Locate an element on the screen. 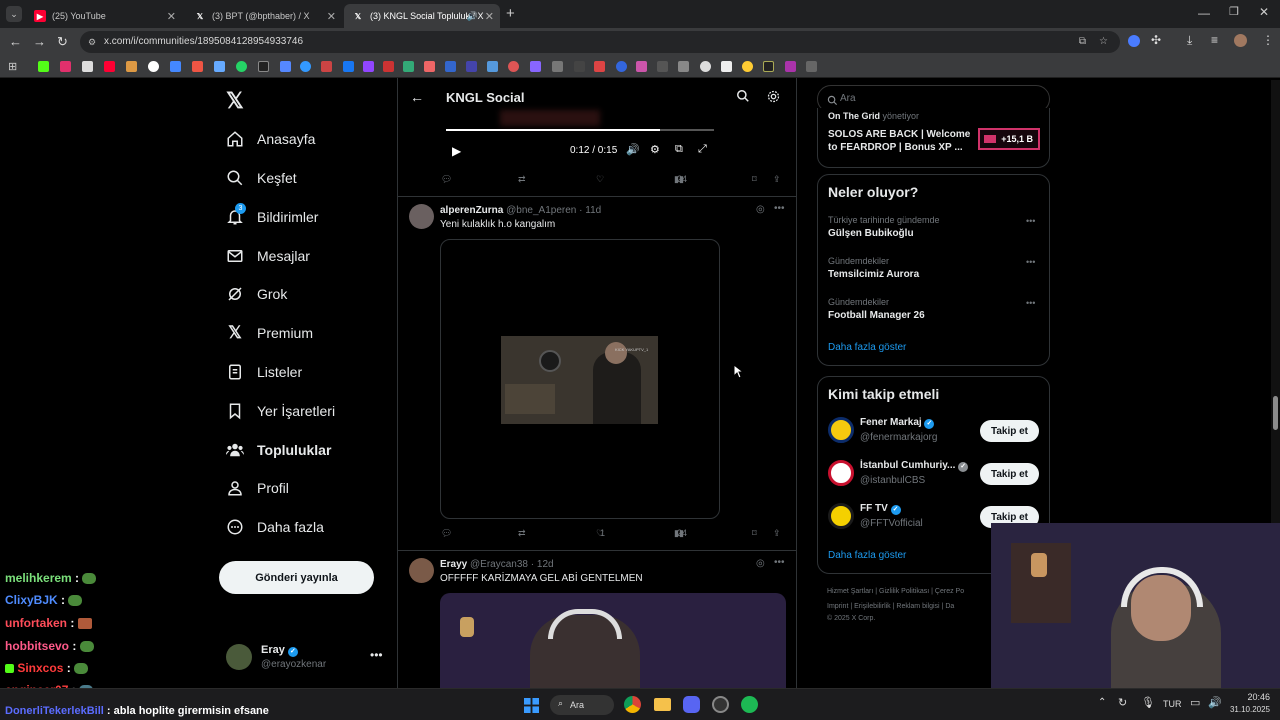  nav-home: Anasayfa is located at coordinates (270, 139).